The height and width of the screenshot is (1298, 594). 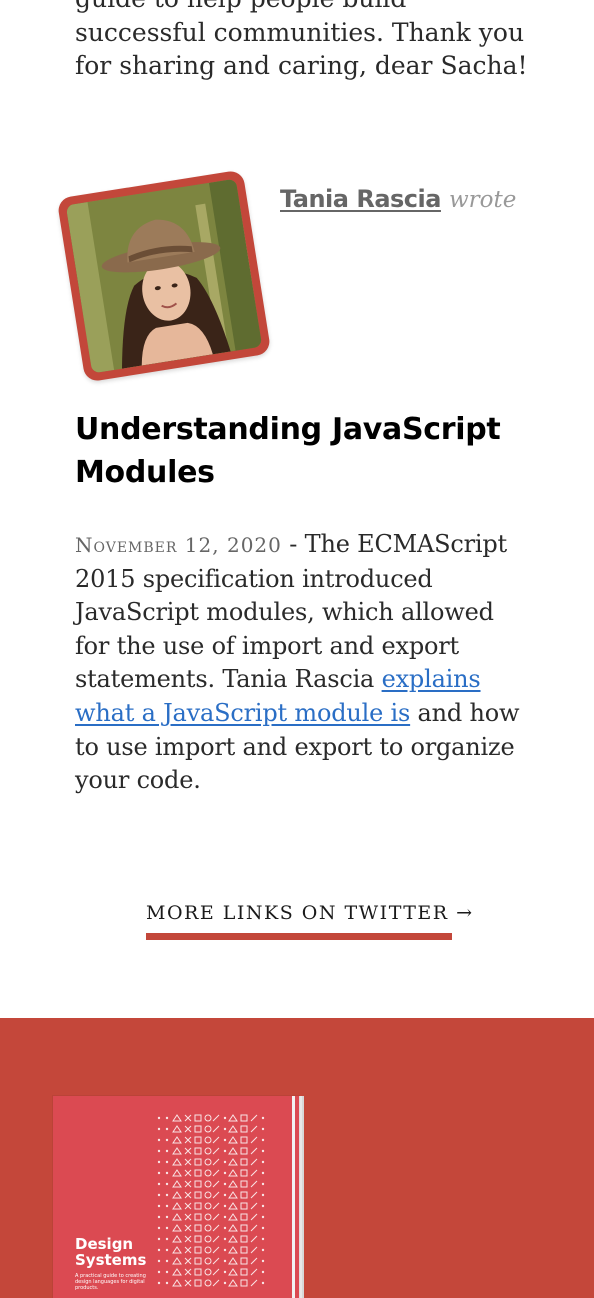 I want to click on more-links-label: MORE LINKS ON TWITTER →, so click(x=310, y=913).